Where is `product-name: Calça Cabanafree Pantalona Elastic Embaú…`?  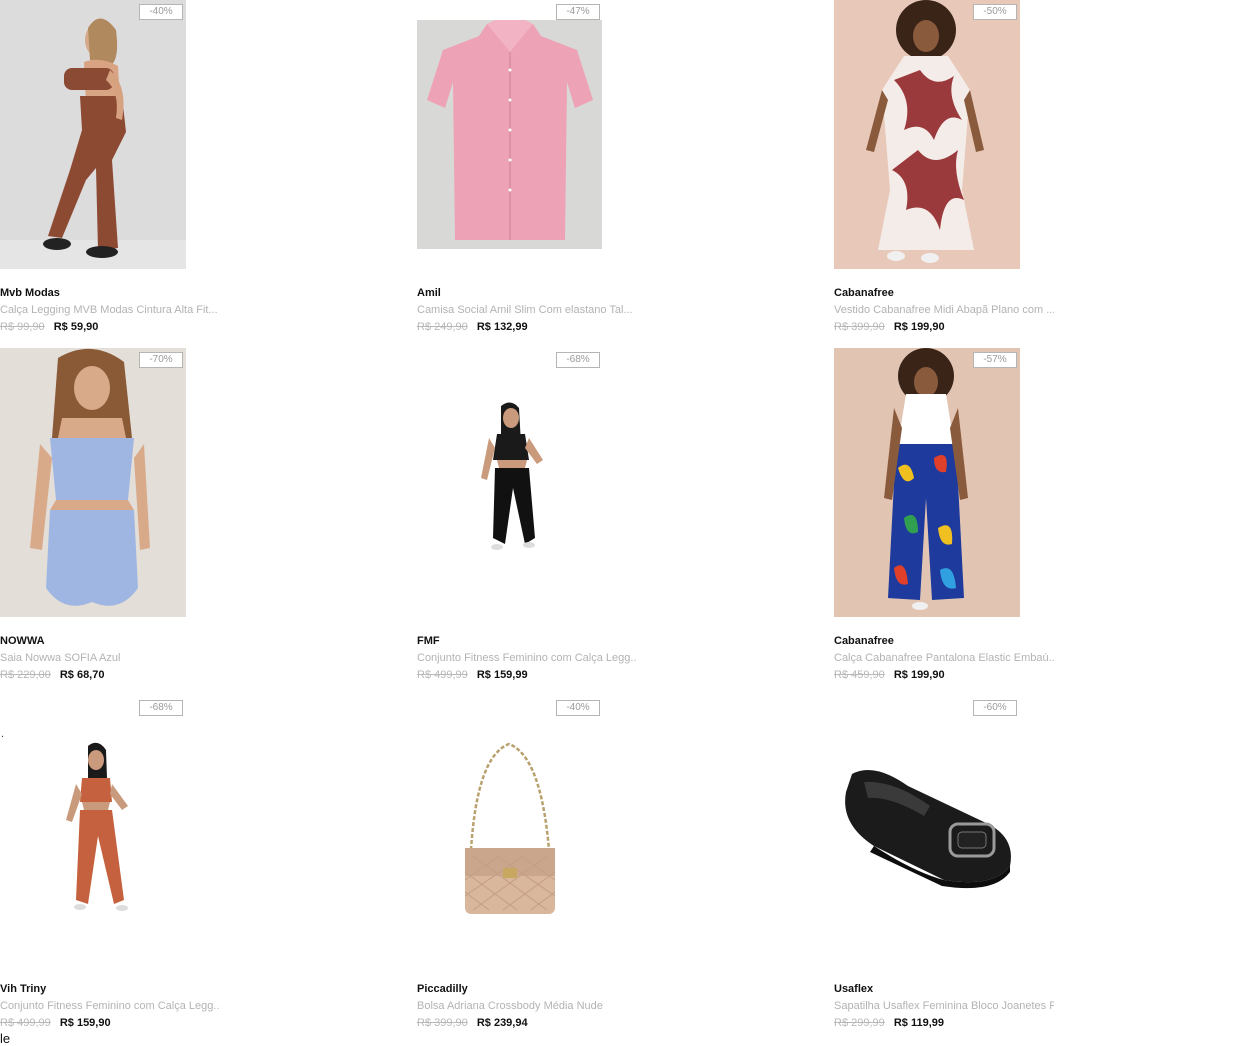
product-name: Calça Cabanafree Pantalona Elastic Embaú… is located at coordinates (944, 658).